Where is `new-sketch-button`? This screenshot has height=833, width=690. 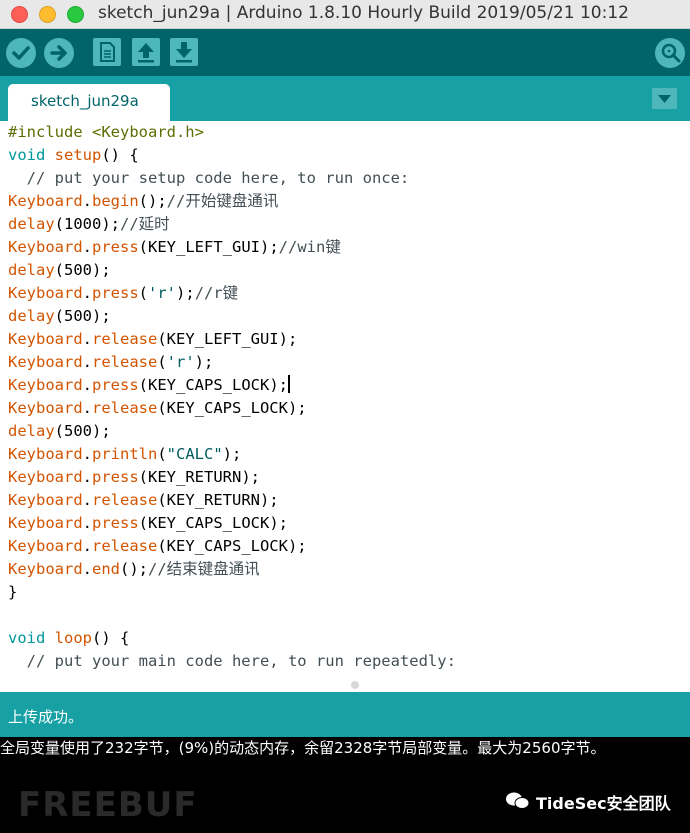
new-sketch-button is located at coordinates (107, 52).